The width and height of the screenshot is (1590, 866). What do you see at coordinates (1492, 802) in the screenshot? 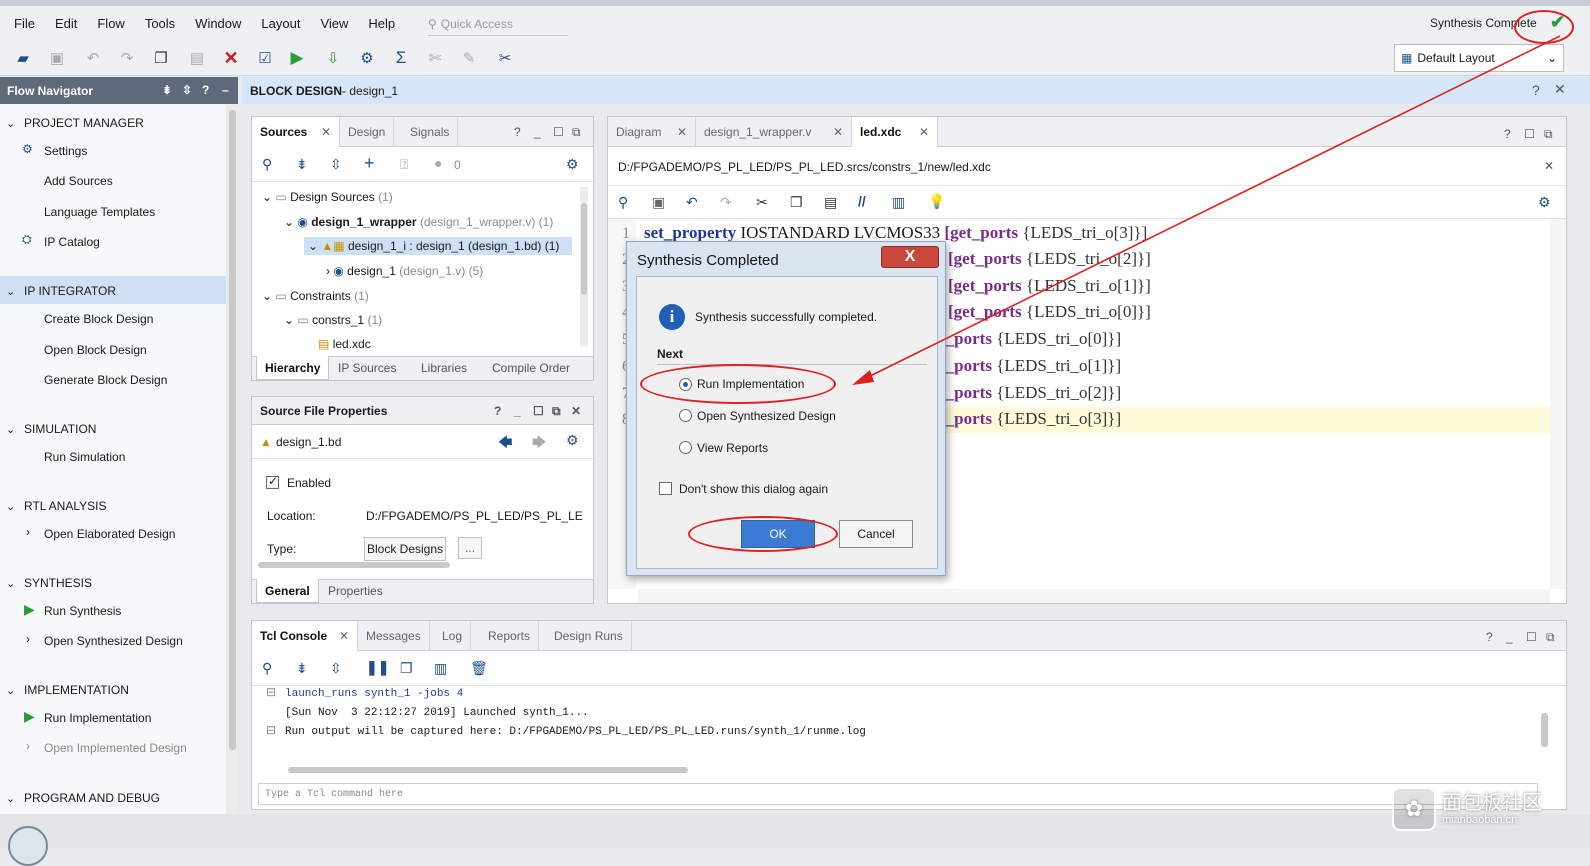
I see `watermark-title: 面包板社区` at bounding box center [1492, 802].